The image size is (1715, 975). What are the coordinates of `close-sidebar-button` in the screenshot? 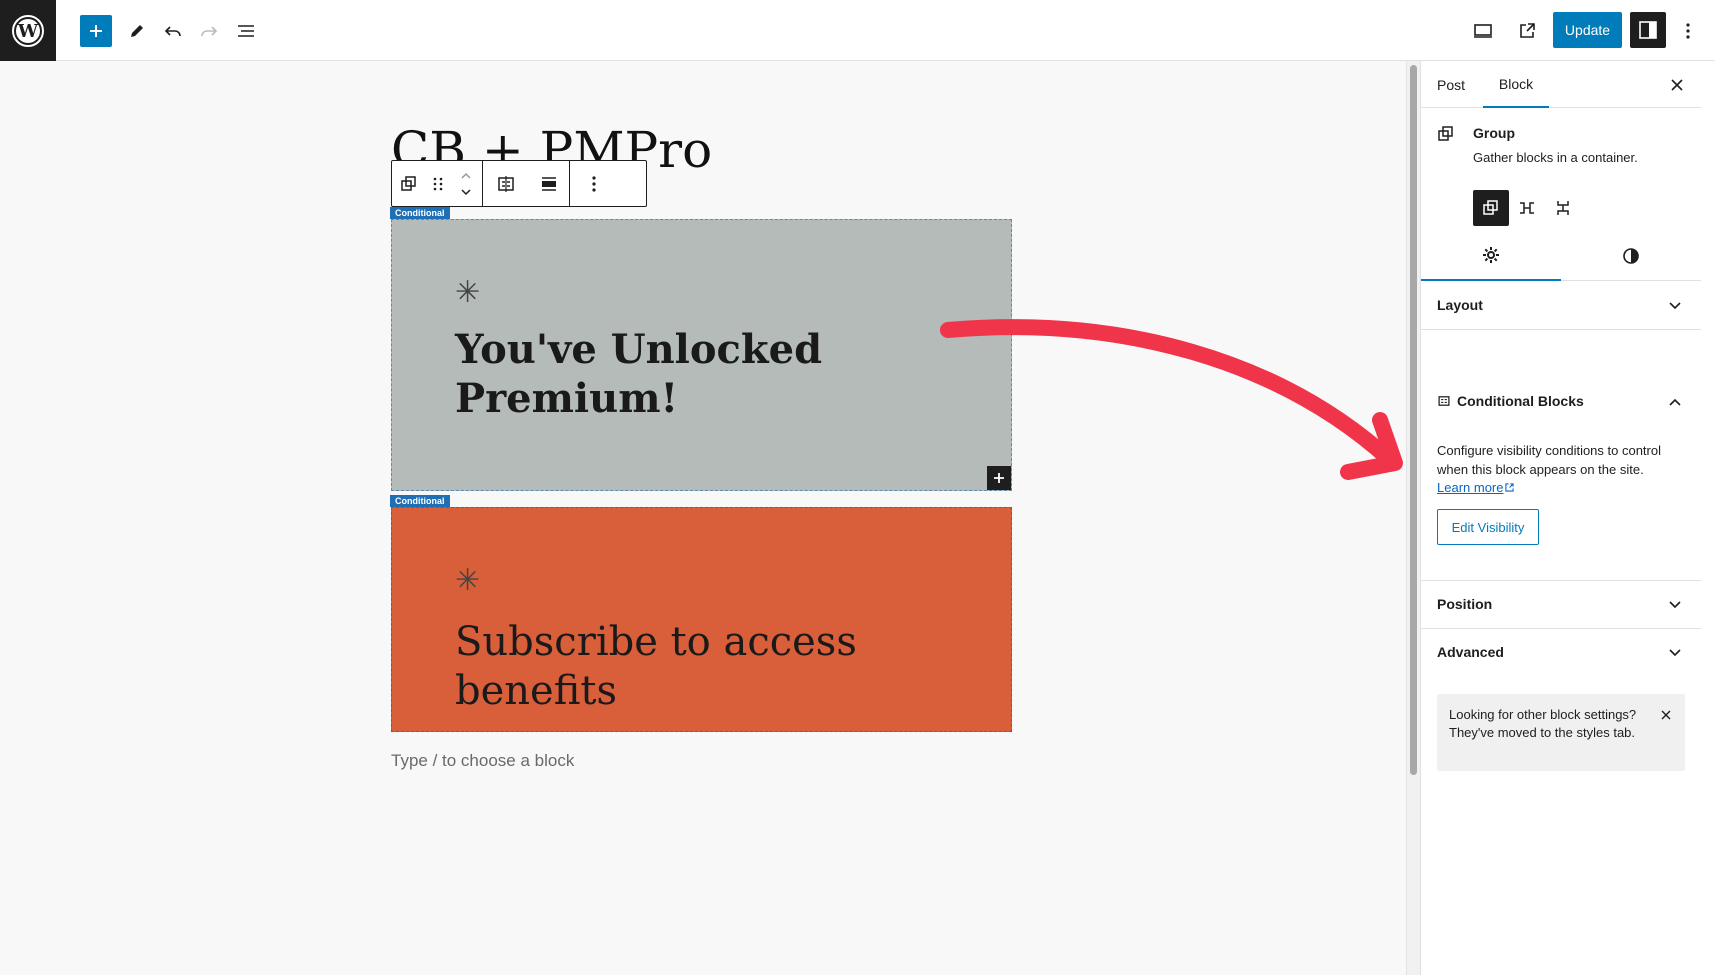 It's located at (1677, 85).